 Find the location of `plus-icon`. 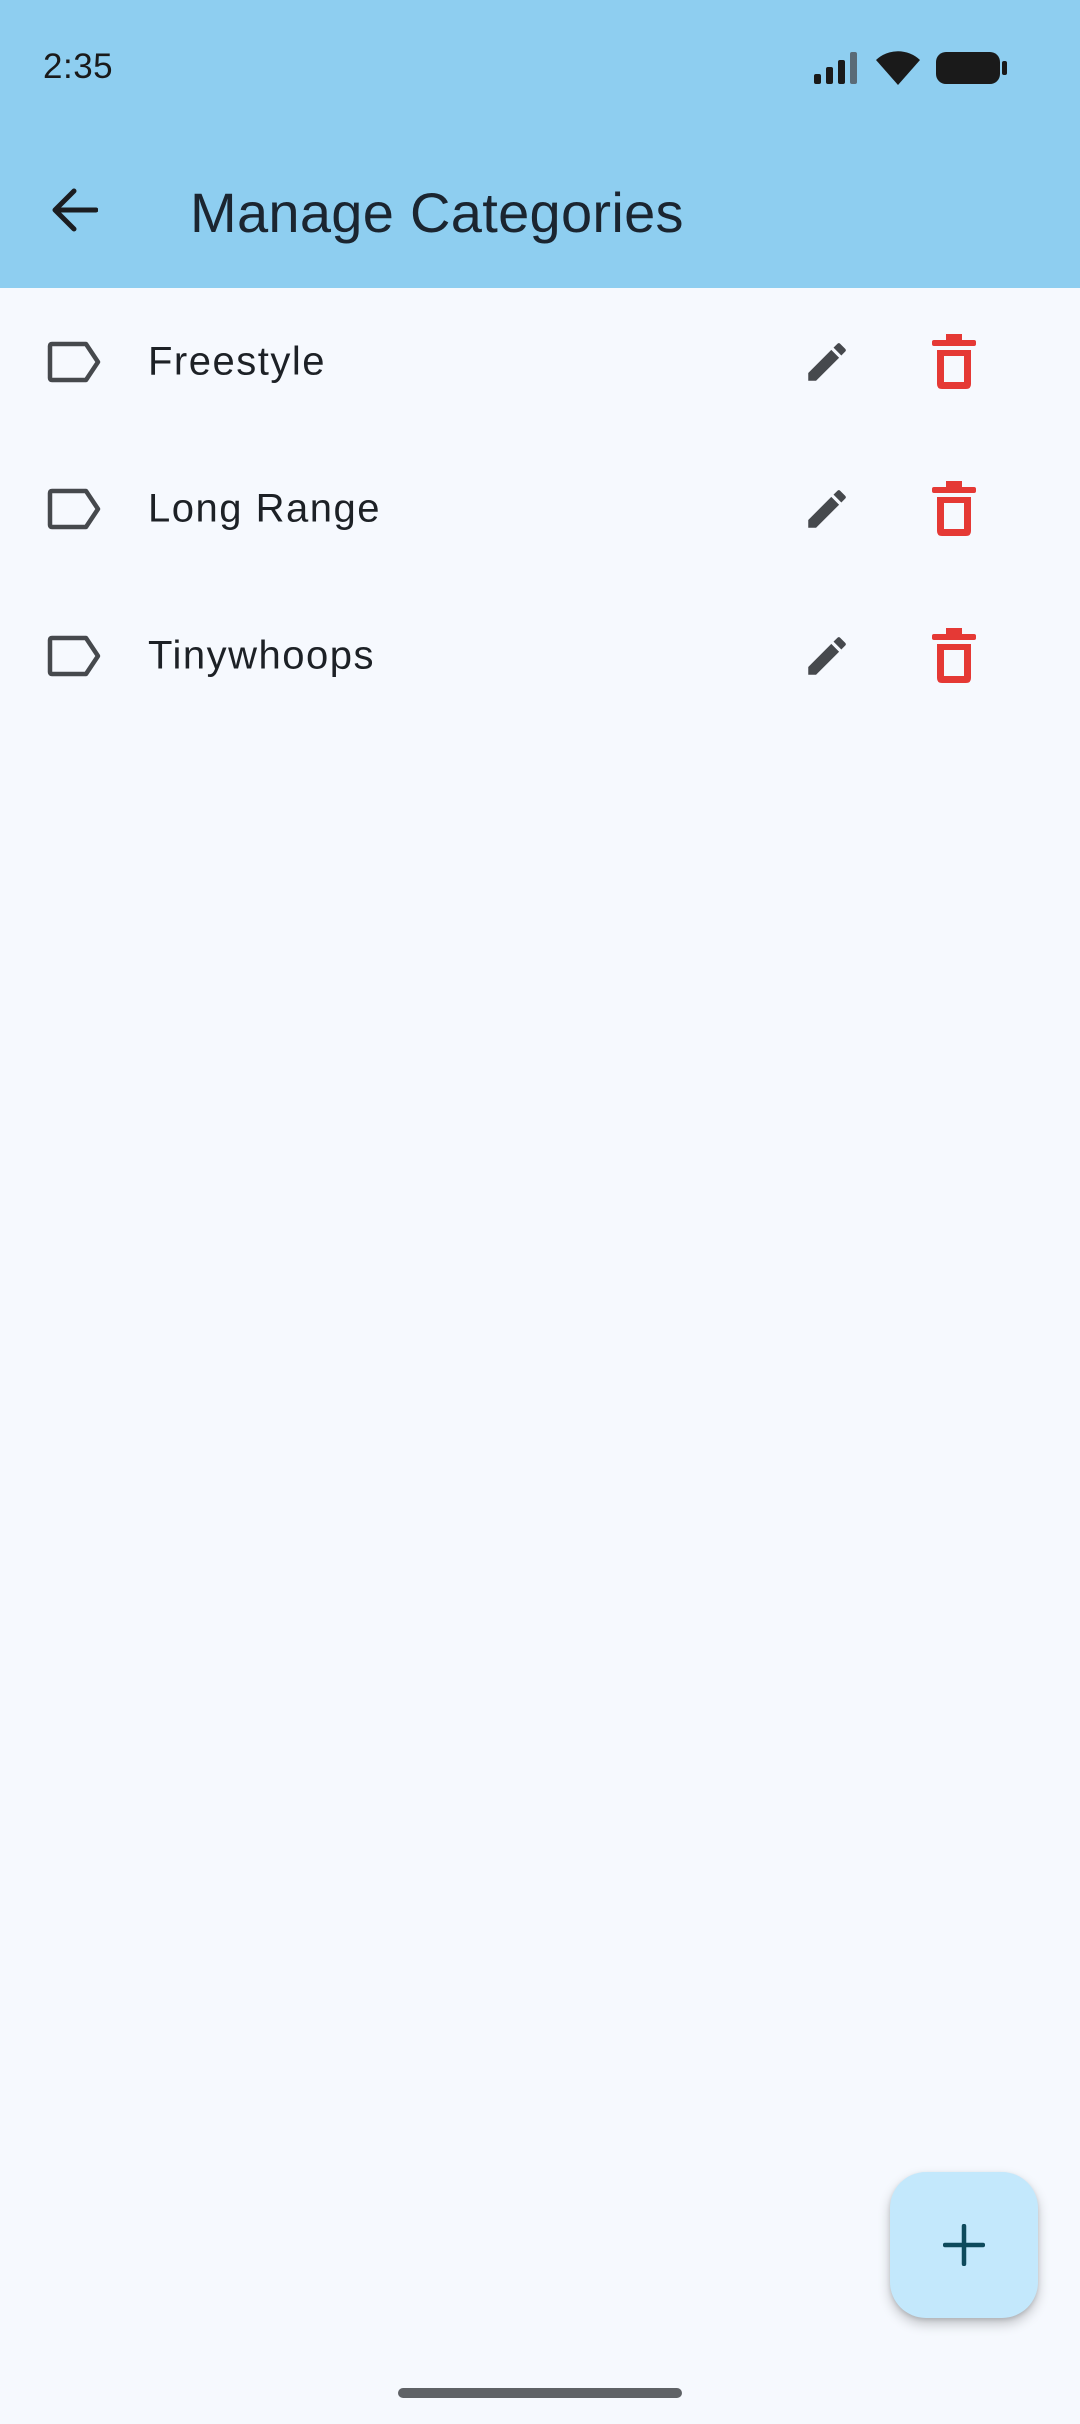

plus-icon is located at coordinates (964, 2245).